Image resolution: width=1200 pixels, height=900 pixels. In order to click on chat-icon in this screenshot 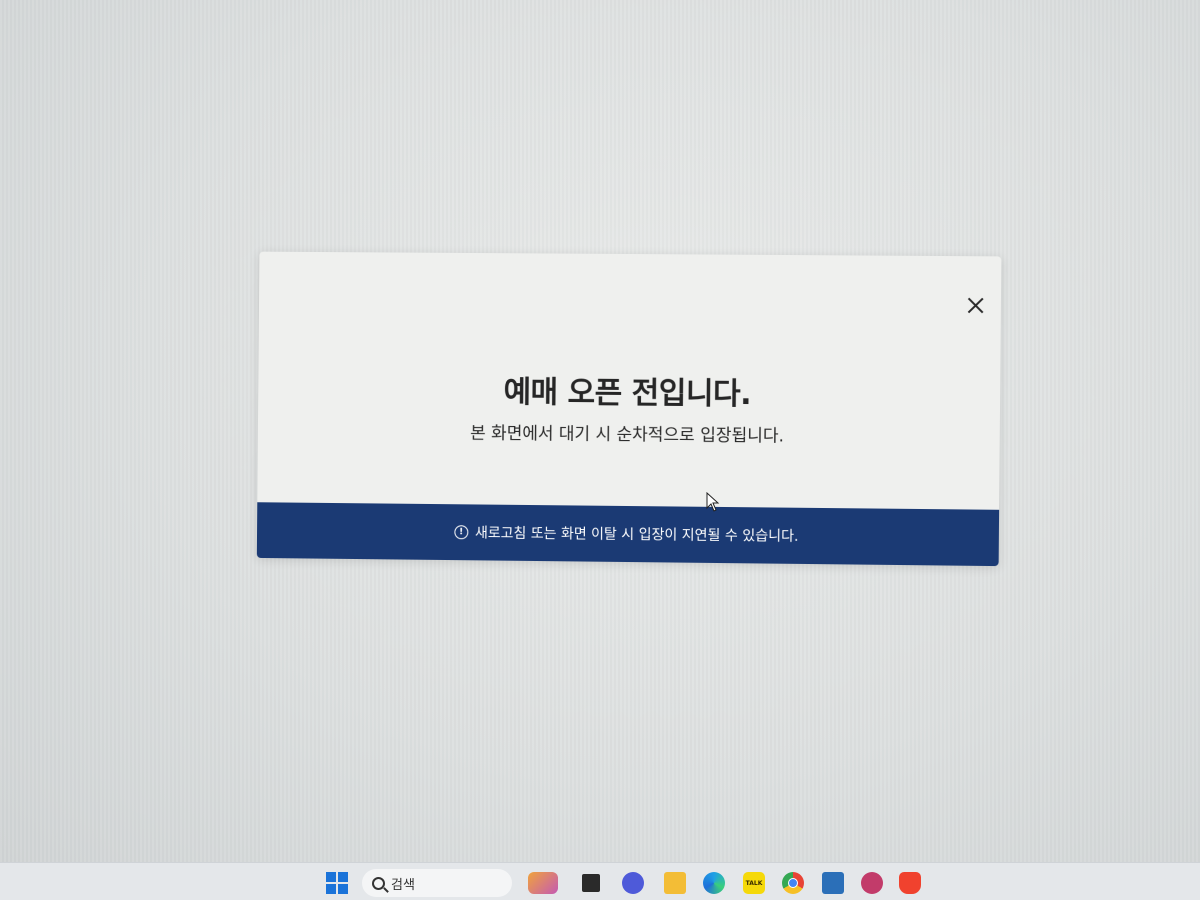, I will do `click(633, 883)`.